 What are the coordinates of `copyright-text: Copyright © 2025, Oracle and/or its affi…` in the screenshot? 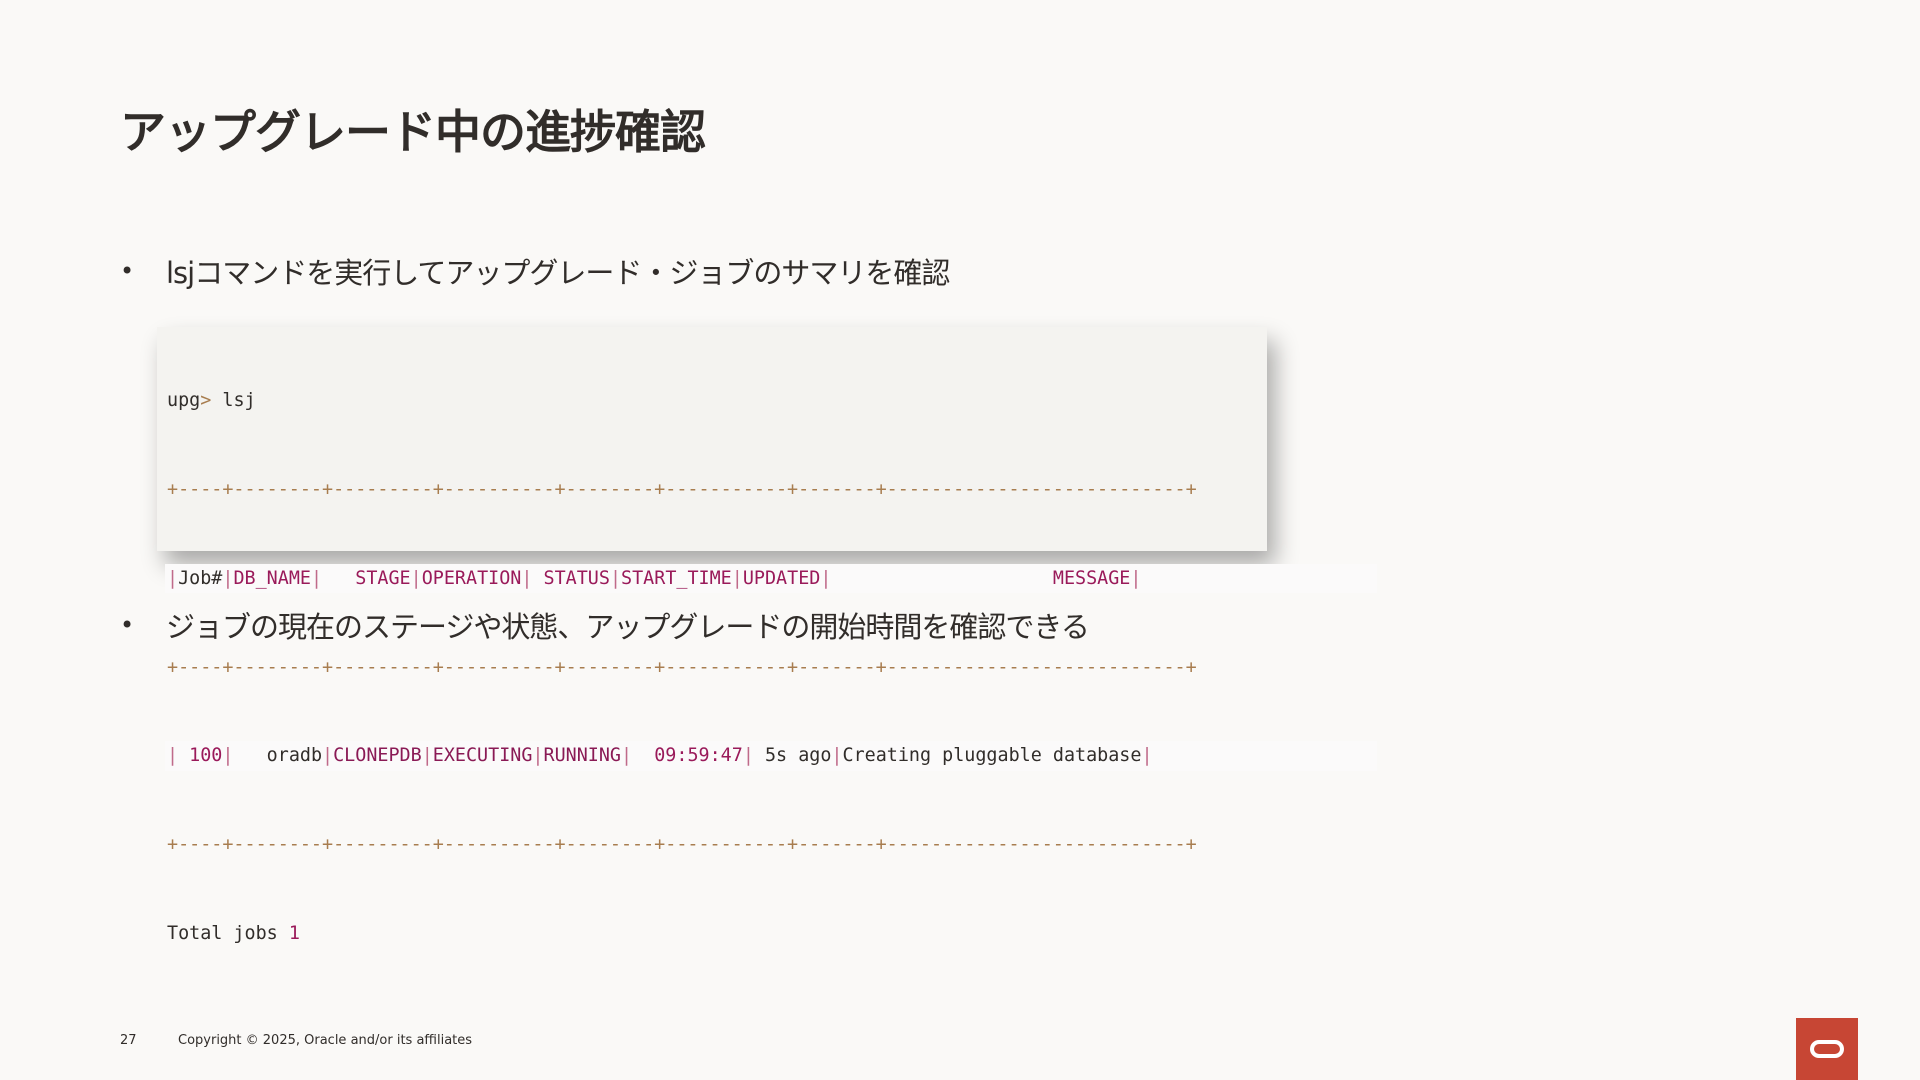 It's located at (325, 1040).